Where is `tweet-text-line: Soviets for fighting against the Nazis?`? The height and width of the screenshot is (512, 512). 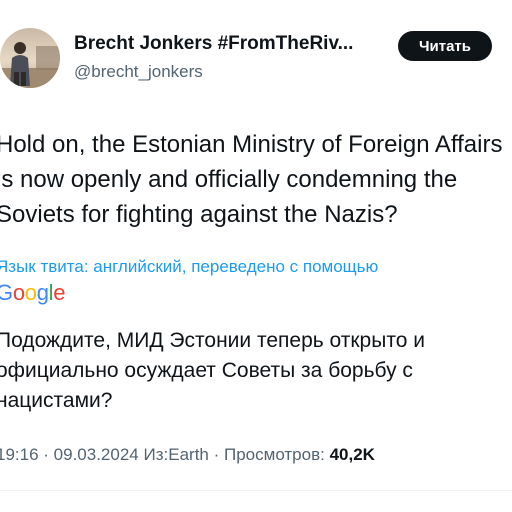
tweet-text-line: Soviets for fighting against the Nazis? is located at coordinates (199, 214).